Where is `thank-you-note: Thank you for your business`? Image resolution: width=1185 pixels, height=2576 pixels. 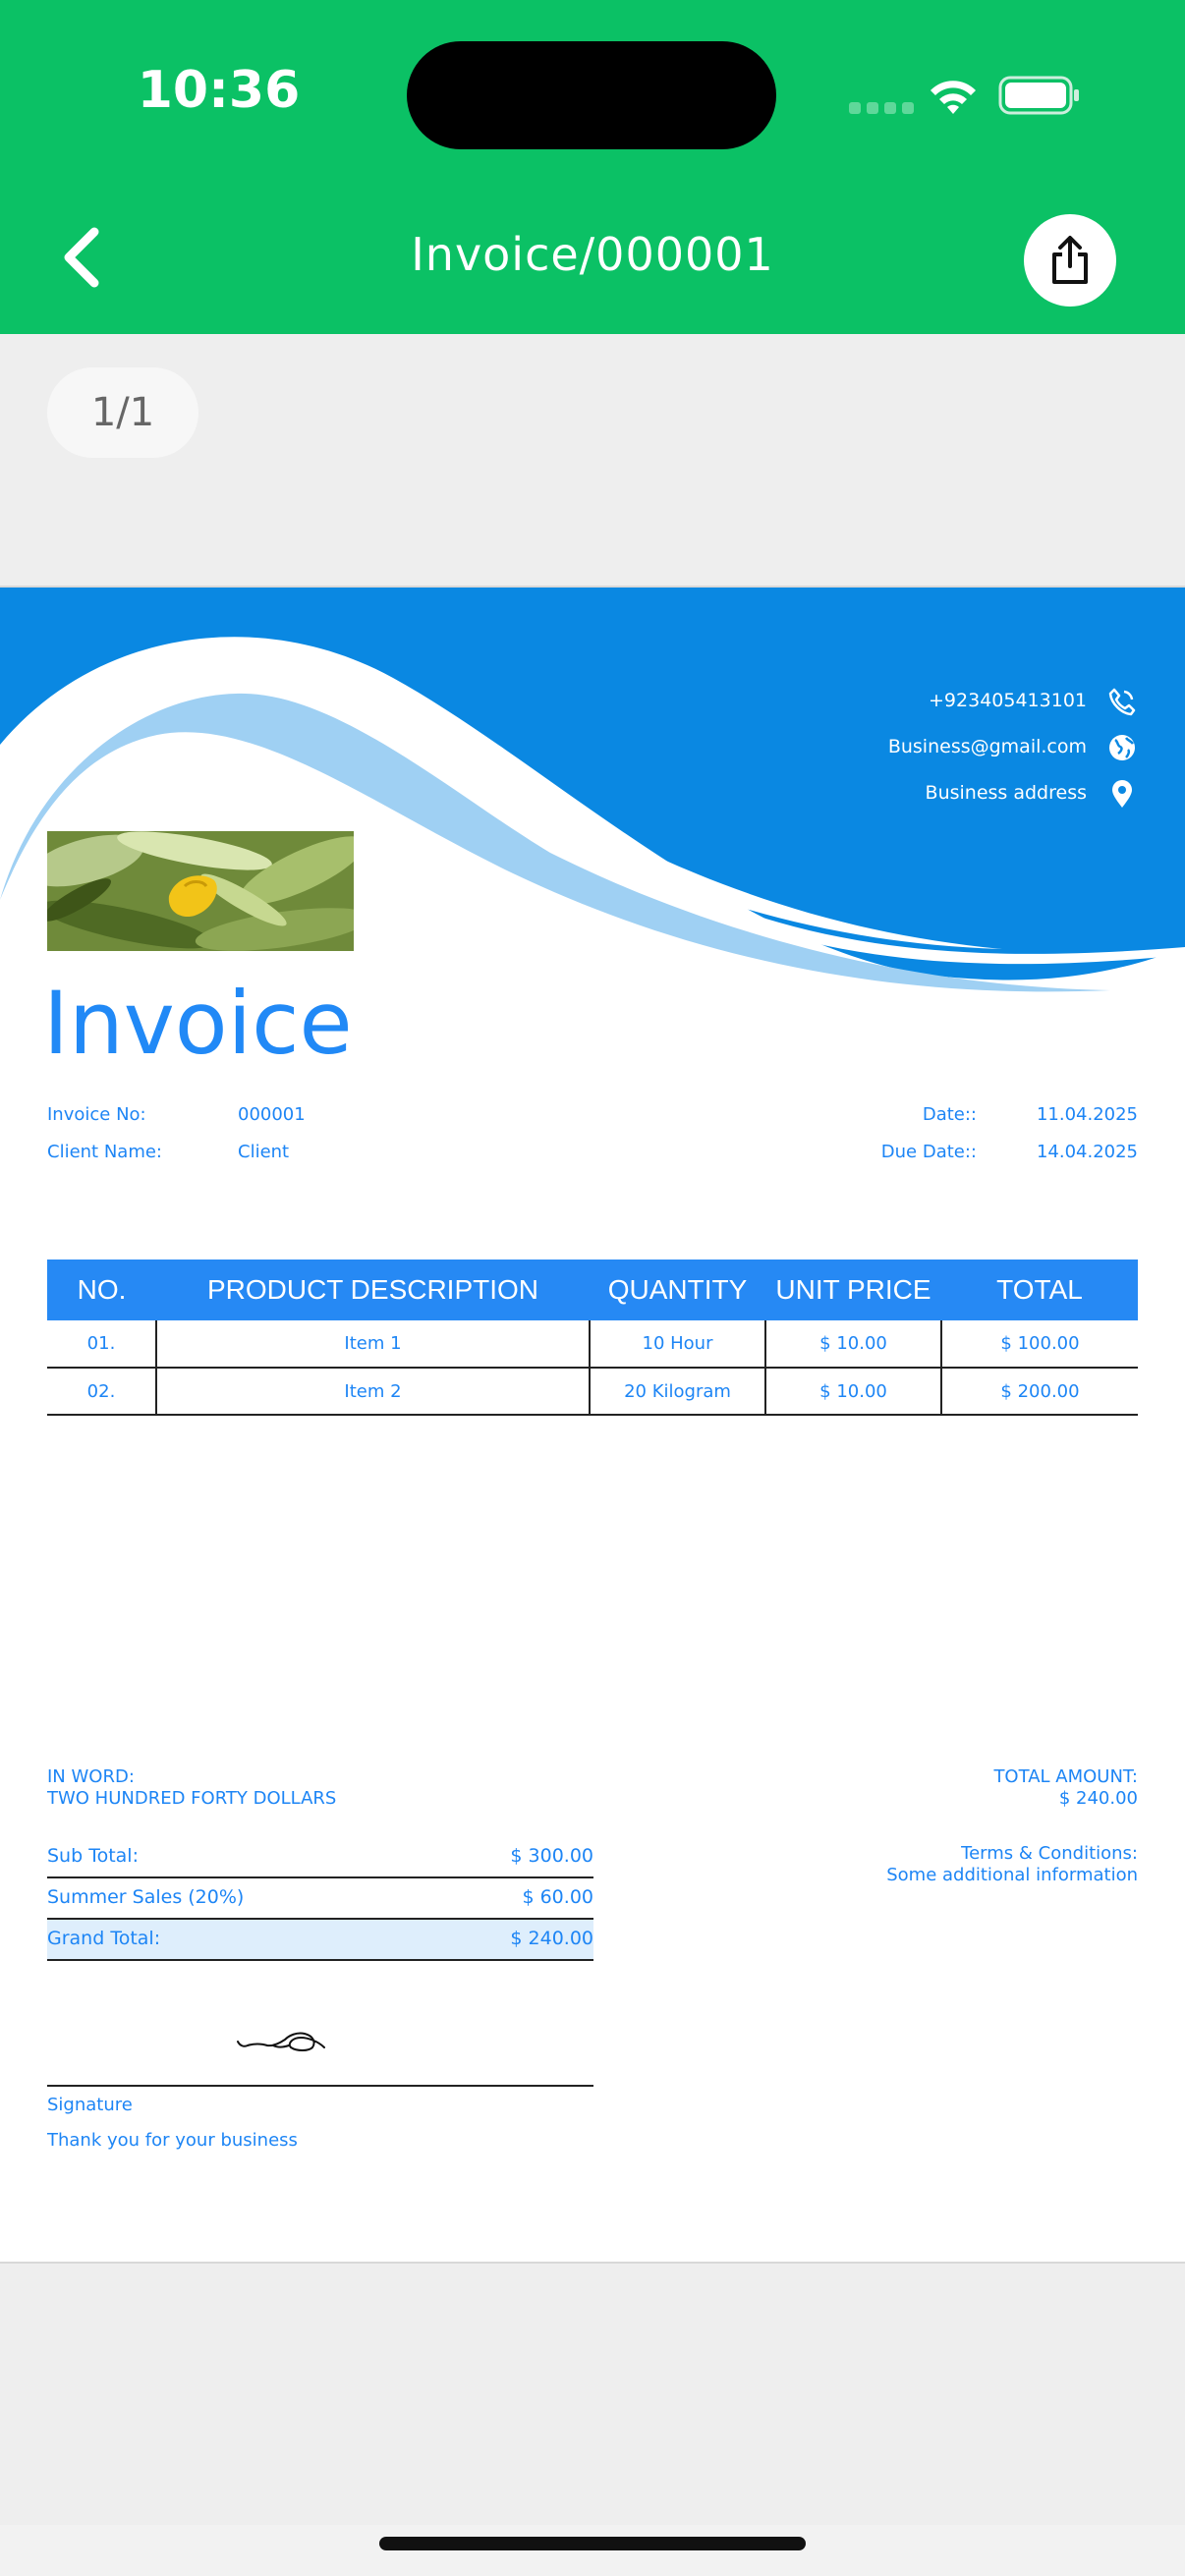
thank-you-note: Thank you for your business is located at coordinates (172, 2140).